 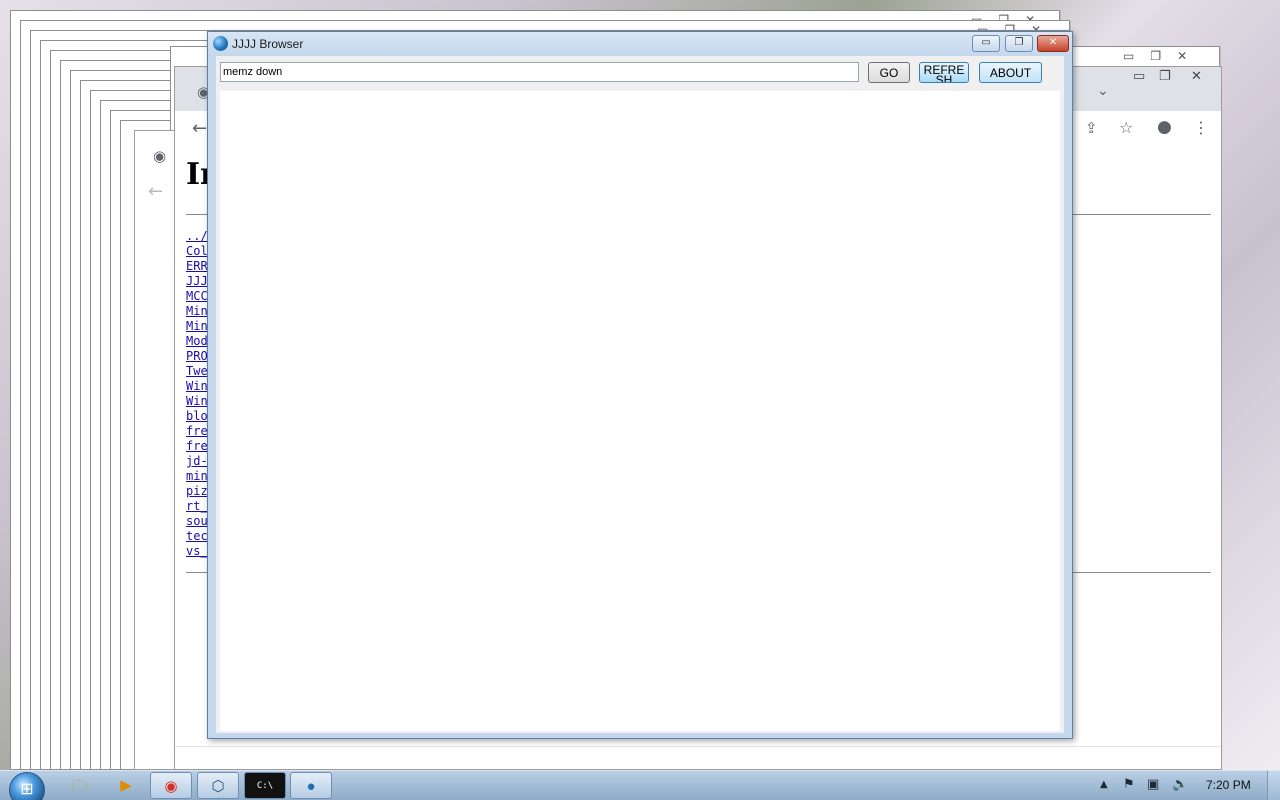 I want to click on chrome-logo-icon: ◉, so click(x=160, y=156).